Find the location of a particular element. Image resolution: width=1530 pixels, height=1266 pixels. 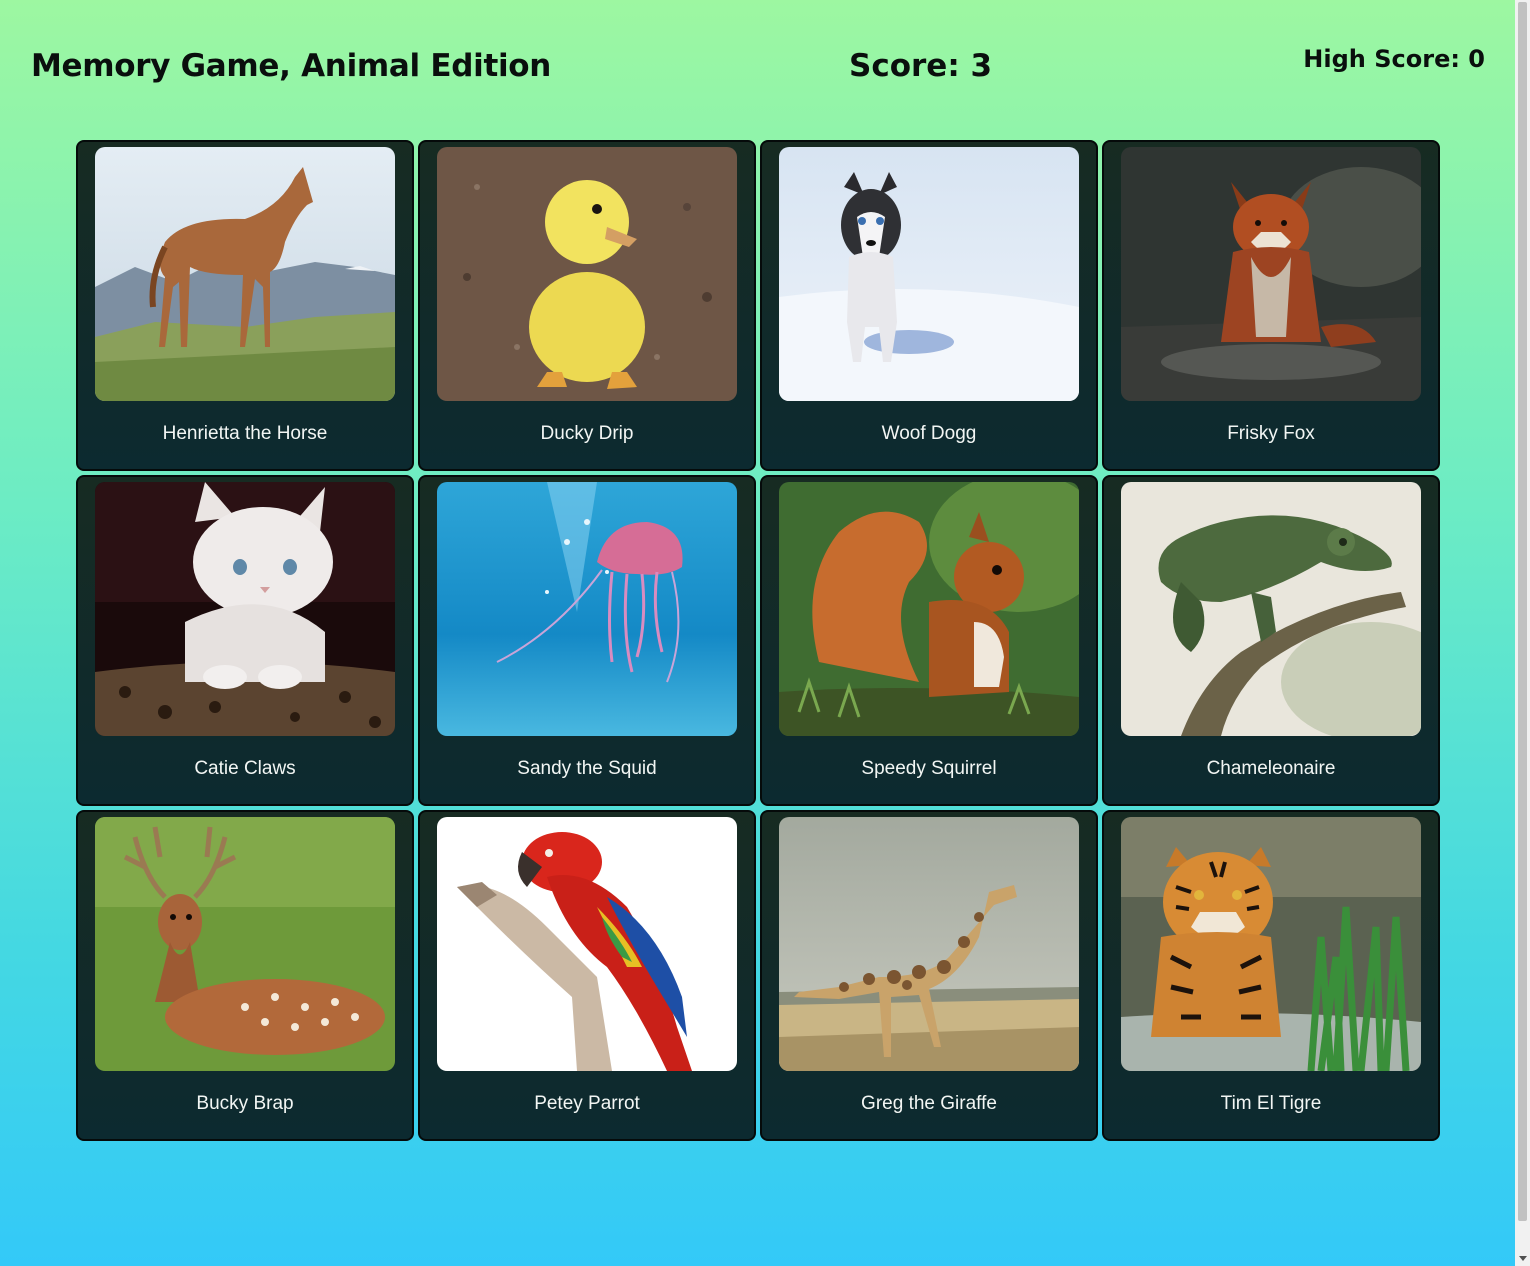

animal-card: Catie Claws is located at coordinates (245, 640).